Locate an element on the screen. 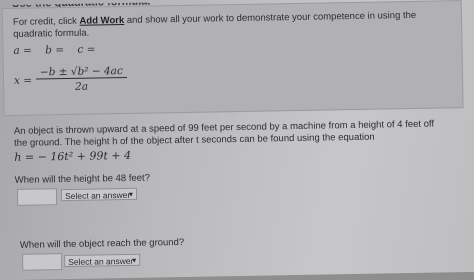 The width and height of the screenshot is (474, 280). answer-2-select-value: Select an answer is located at coordinates (101, 261).